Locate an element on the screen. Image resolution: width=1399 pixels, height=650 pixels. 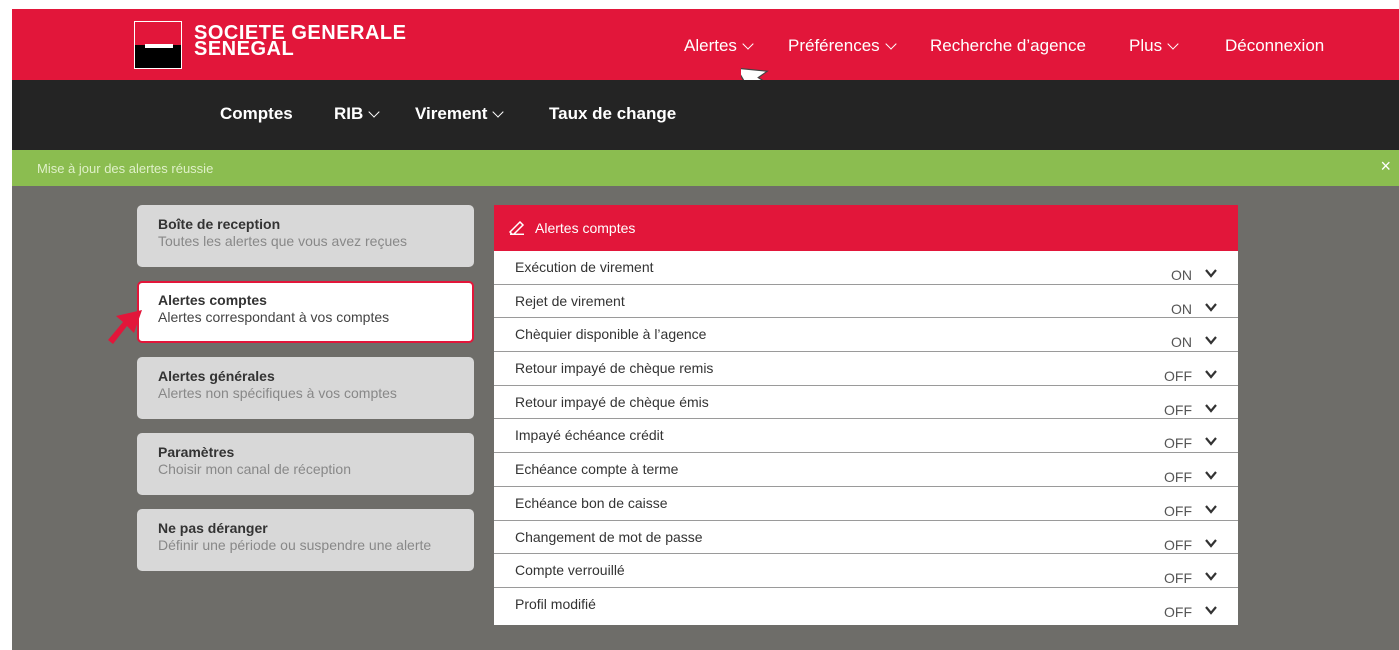
edit-pen-icon is located at coordinates (517, 228).